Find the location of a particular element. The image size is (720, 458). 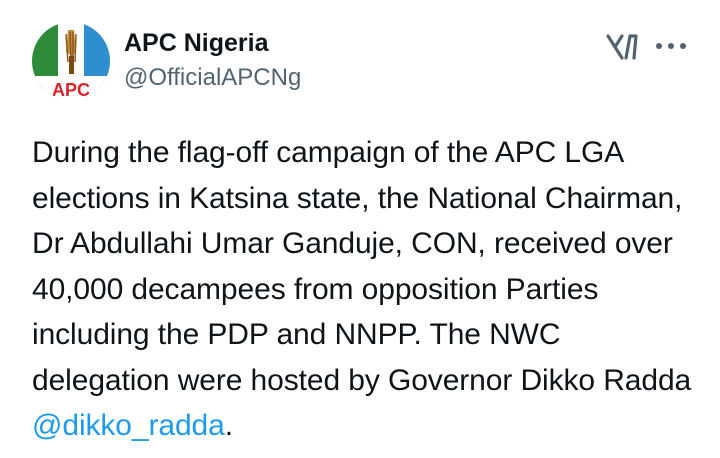

display-name: APC Nigeria is located at coordinates (212, 43).